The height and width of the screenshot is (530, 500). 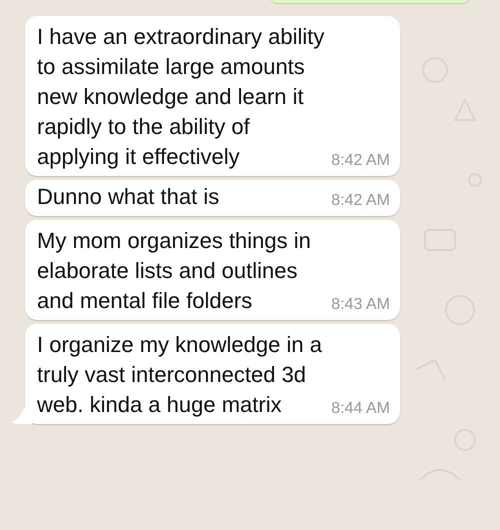 What do you see at coordinates (179, 375) in the screenshot?
I see `message-text: I organize my knowledge in a truly vast interconnected 3d web. kinda a huge matrix` at bounding box center [179, 375].